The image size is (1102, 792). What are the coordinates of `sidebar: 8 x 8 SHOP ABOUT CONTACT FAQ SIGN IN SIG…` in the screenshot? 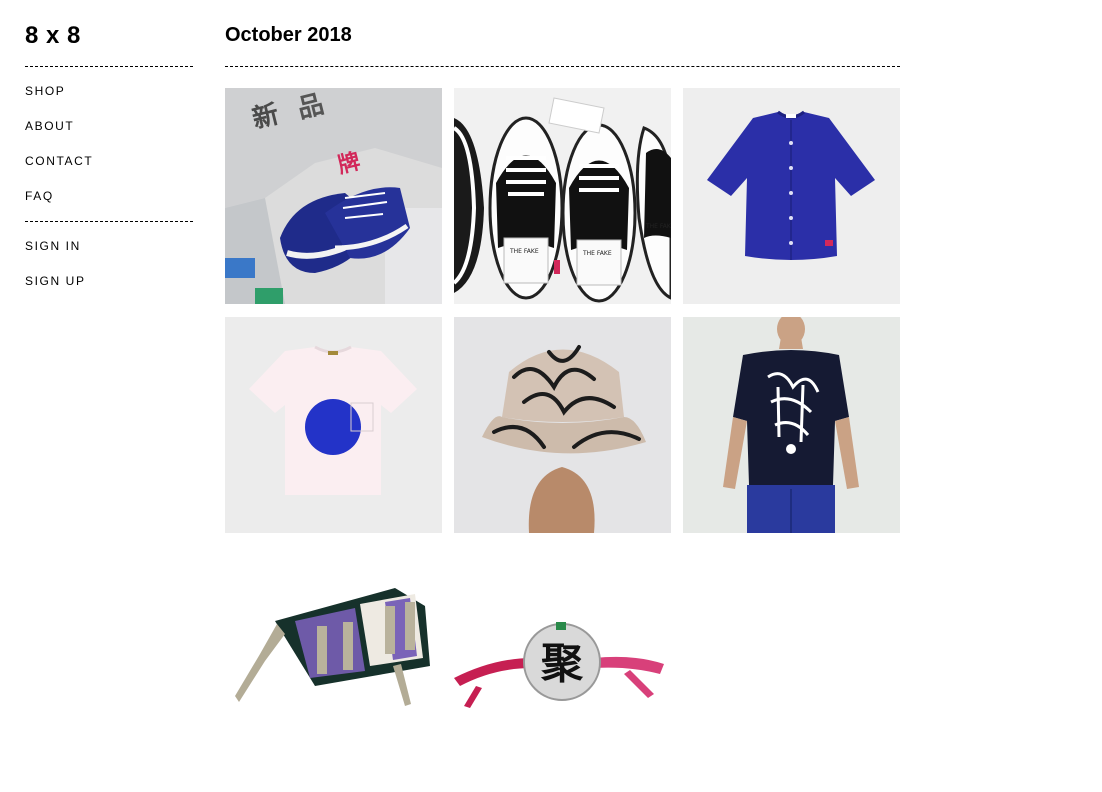 It's located at (109, 165).